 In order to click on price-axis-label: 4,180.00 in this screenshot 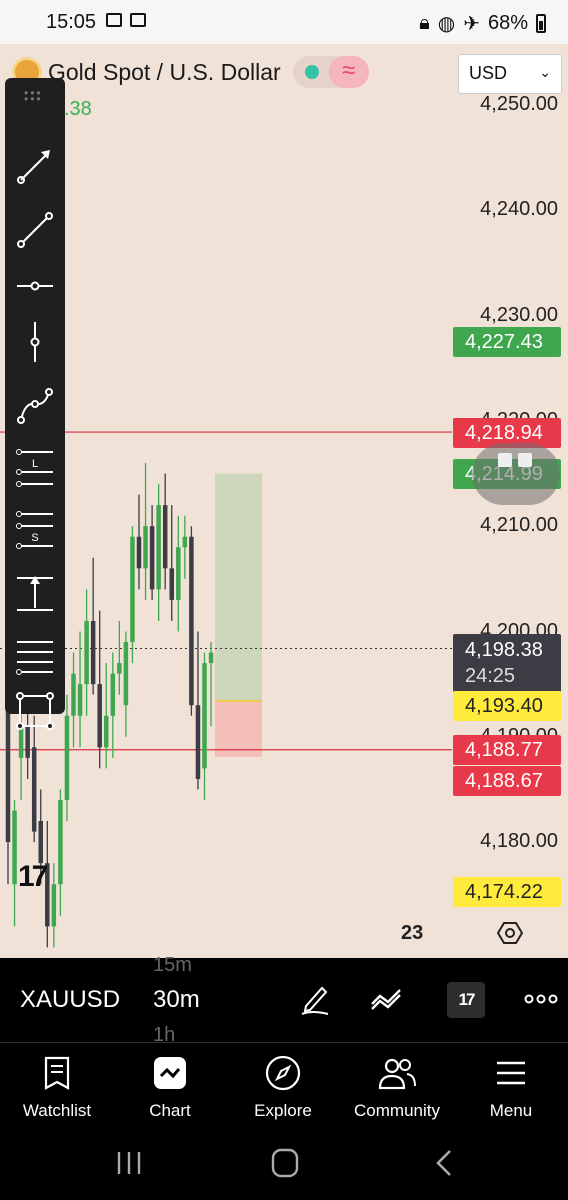, I will do `click(519, 841)`.